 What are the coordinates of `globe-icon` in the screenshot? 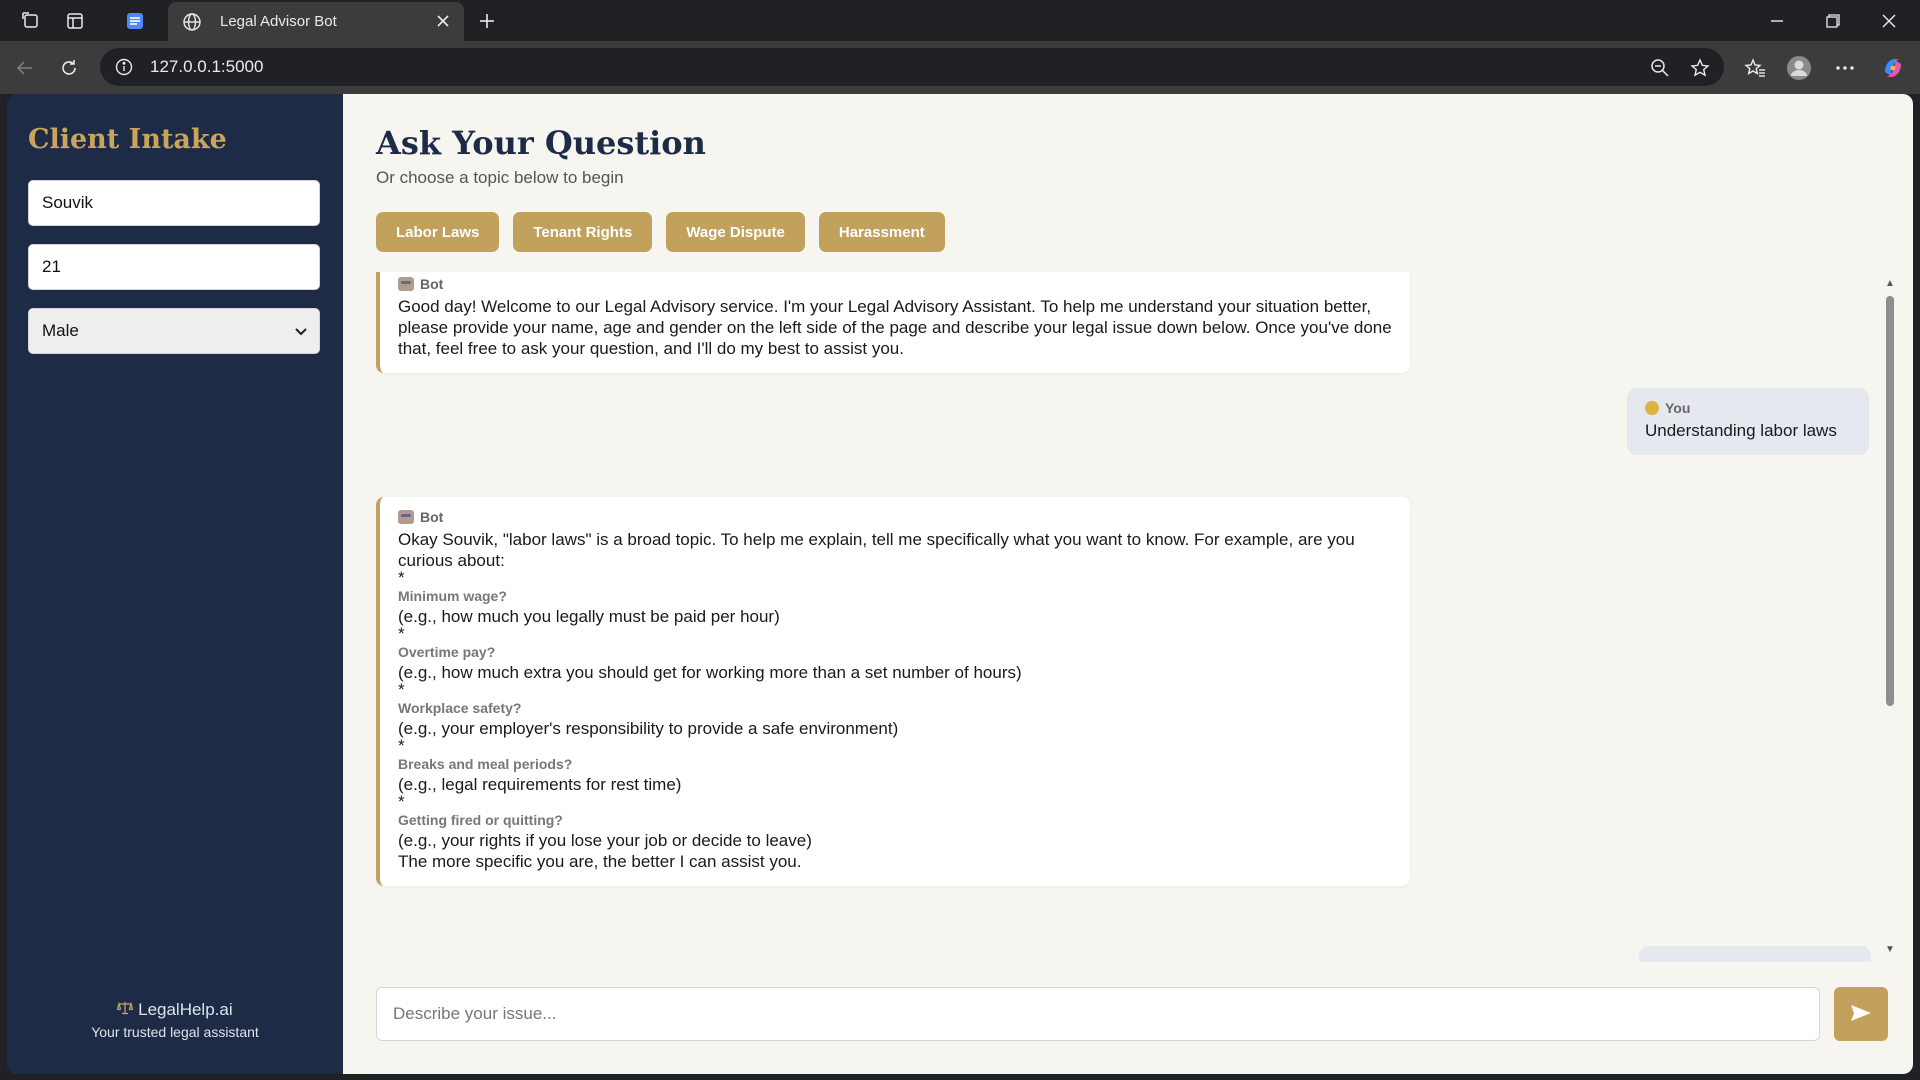 It's located at (192, 22).